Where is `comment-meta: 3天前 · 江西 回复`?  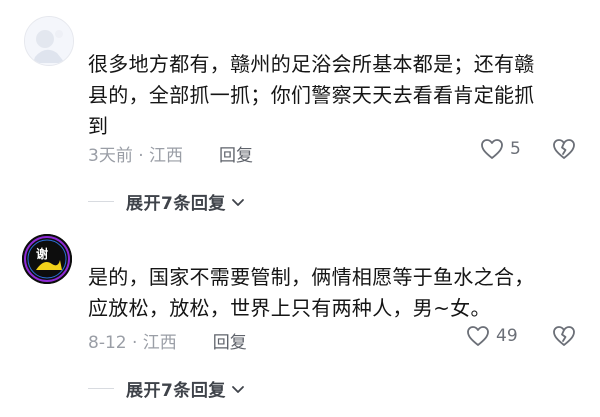
comment-meta: 3天前 · 江西 回复 is located at coordinates (170, 153).